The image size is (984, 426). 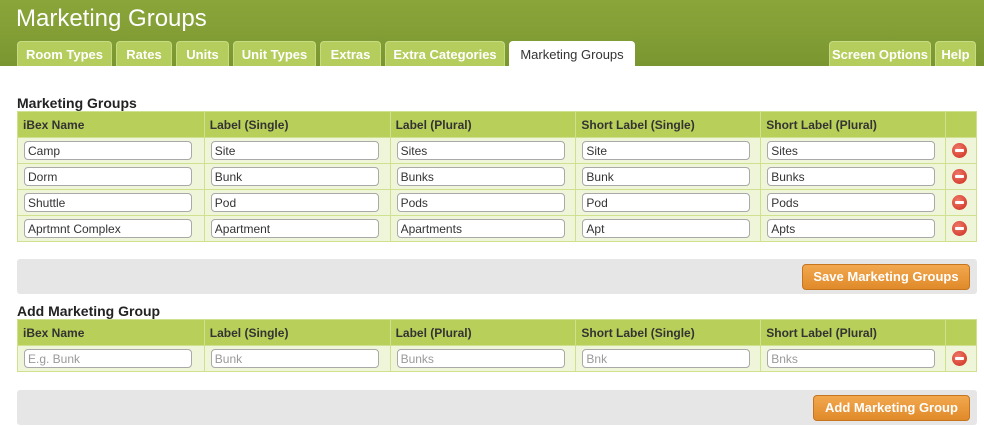 What do you see at coordinates (64, 53) in the screenshot?
I see `tab-room-types: Room Types` at bounding box center [64, 53].